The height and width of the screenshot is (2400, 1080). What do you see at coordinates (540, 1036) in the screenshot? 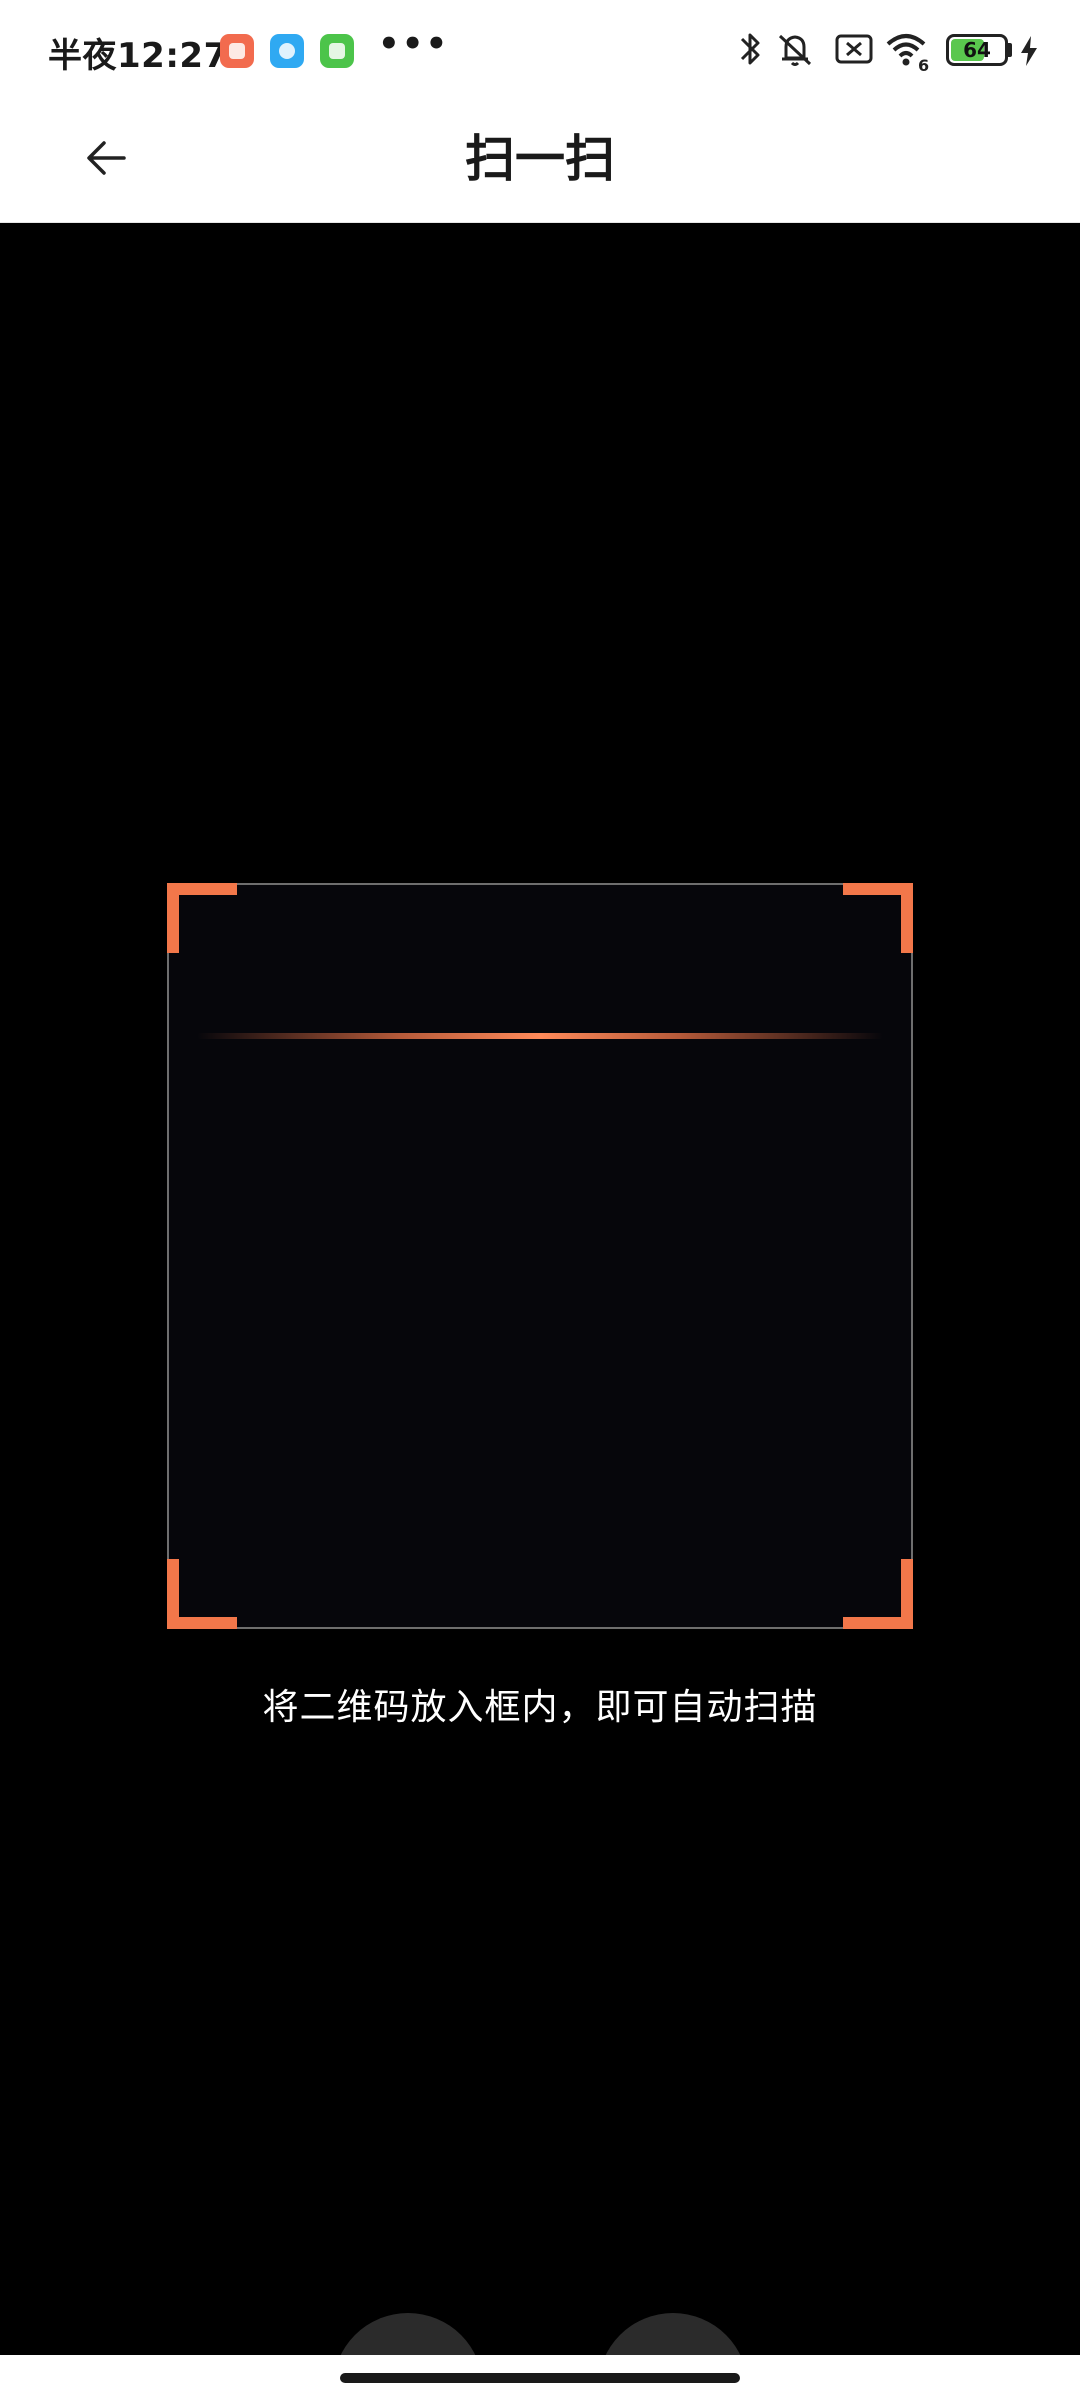
I see `scan-line` at bounding box center [540, 1036].